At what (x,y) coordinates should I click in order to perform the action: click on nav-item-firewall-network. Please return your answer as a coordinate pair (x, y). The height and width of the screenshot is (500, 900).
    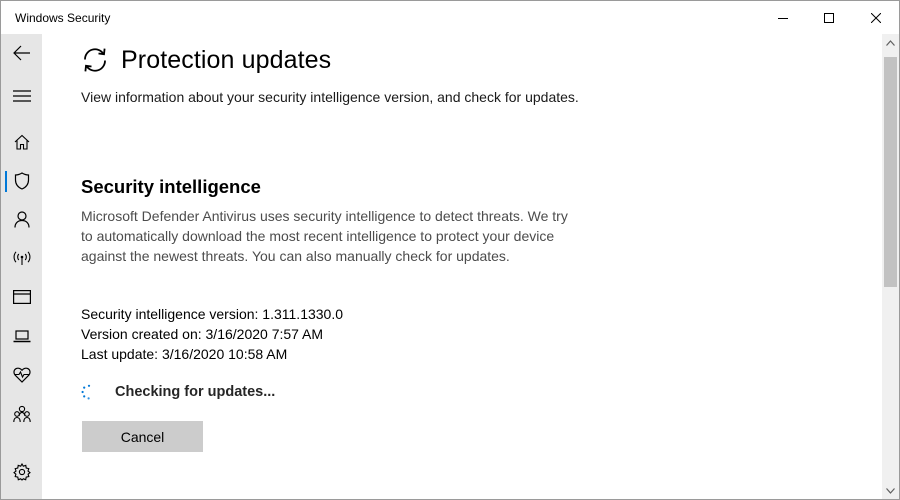
    Looking at the image, I should click on (21, 258).